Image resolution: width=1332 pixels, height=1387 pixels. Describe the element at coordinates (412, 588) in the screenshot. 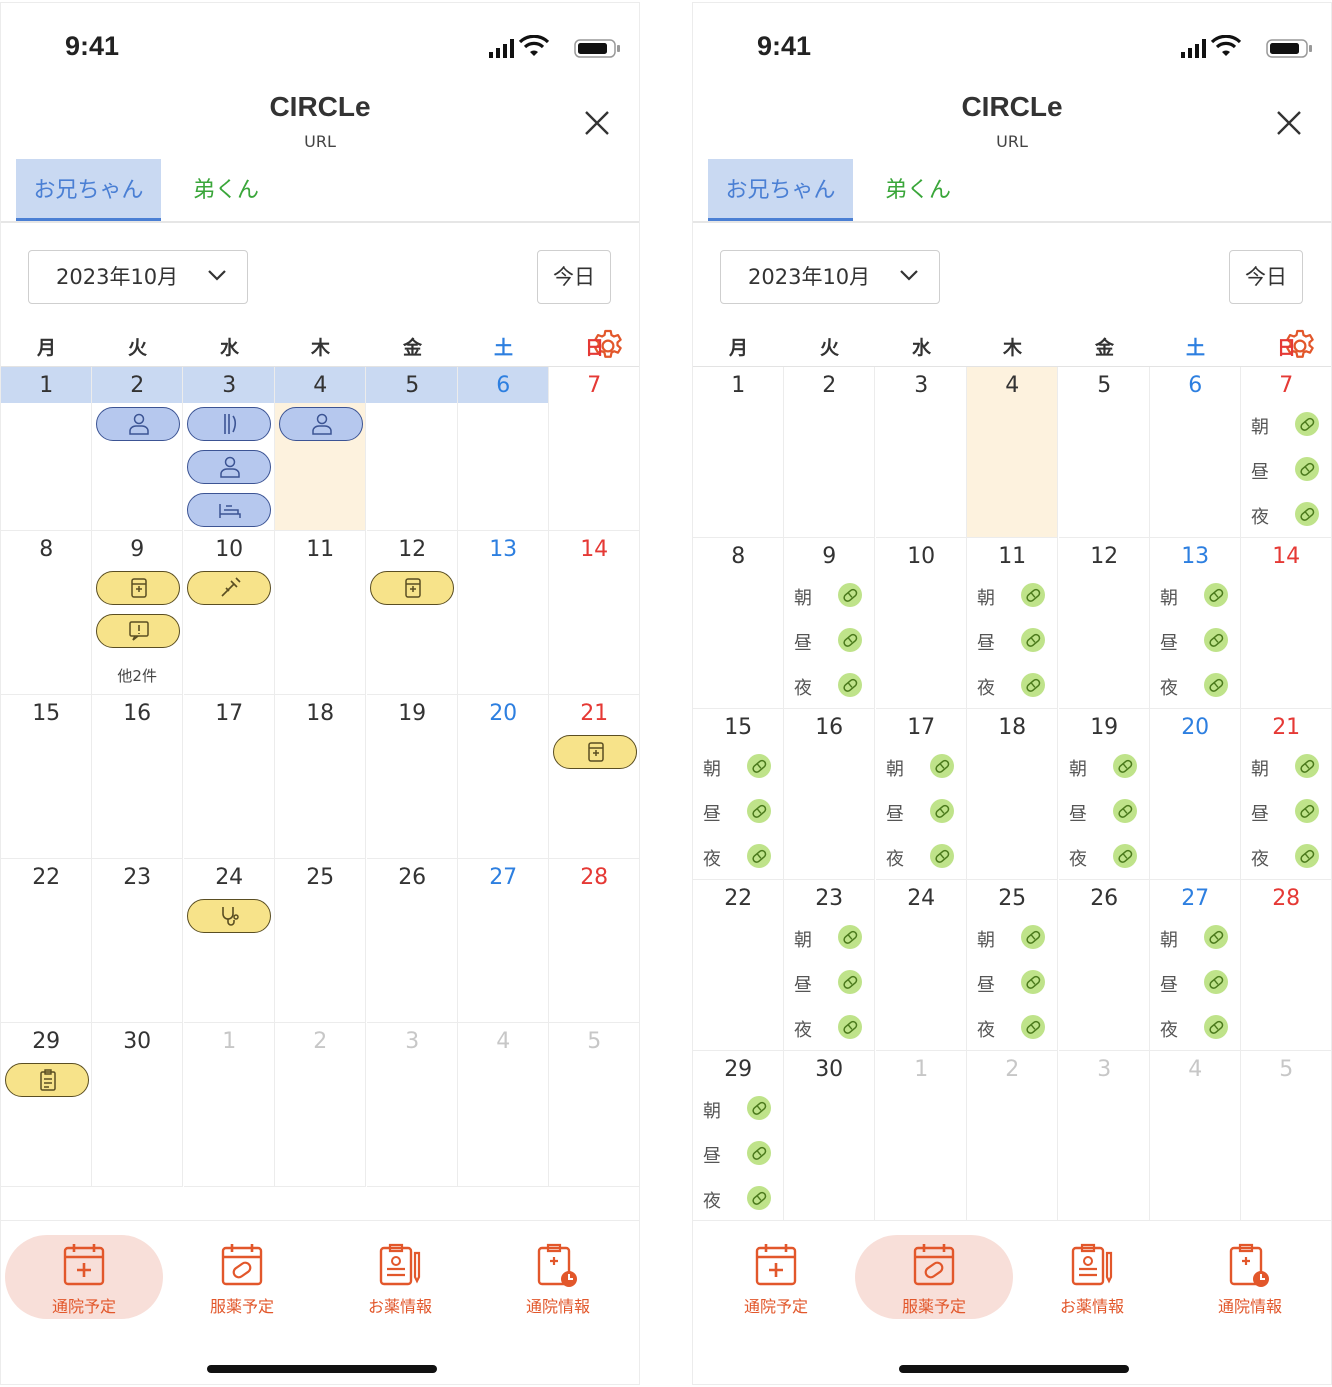

I see `event-pill-pharmacy` at that location.